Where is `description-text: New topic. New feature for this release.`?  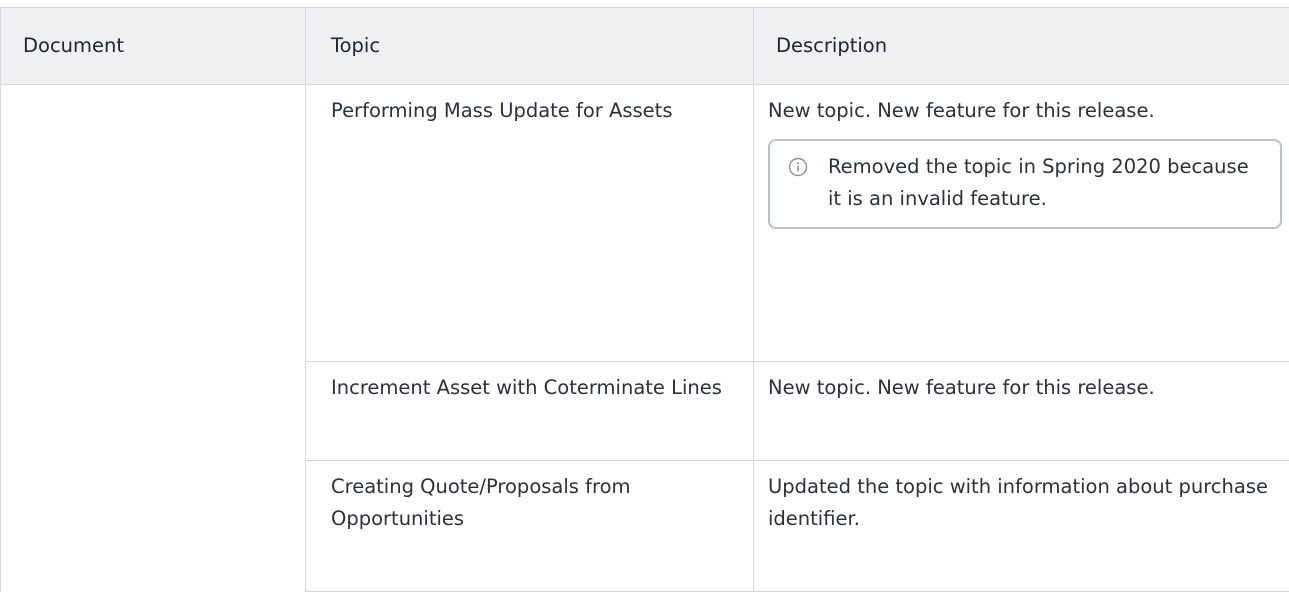 description-text: New topic. New feature for this release. is located at coordinates (961, 110).